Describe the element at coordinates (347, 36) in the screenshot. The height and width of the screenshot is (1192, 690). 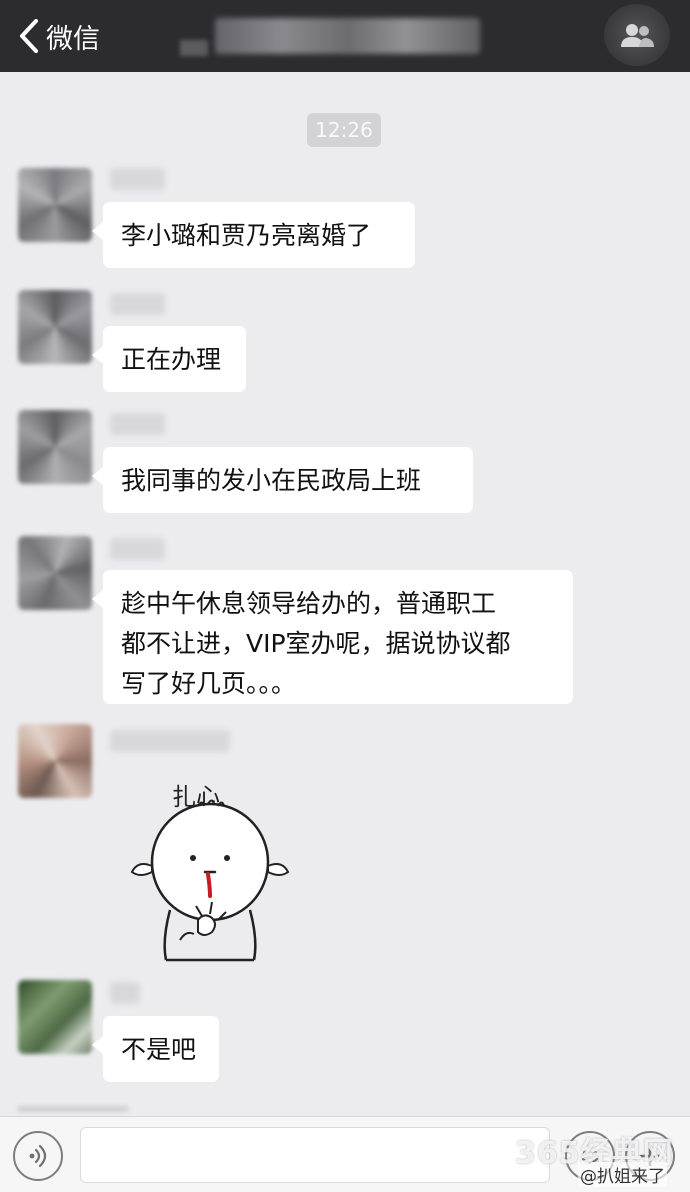
I see `chat-title-blurred` at that location.